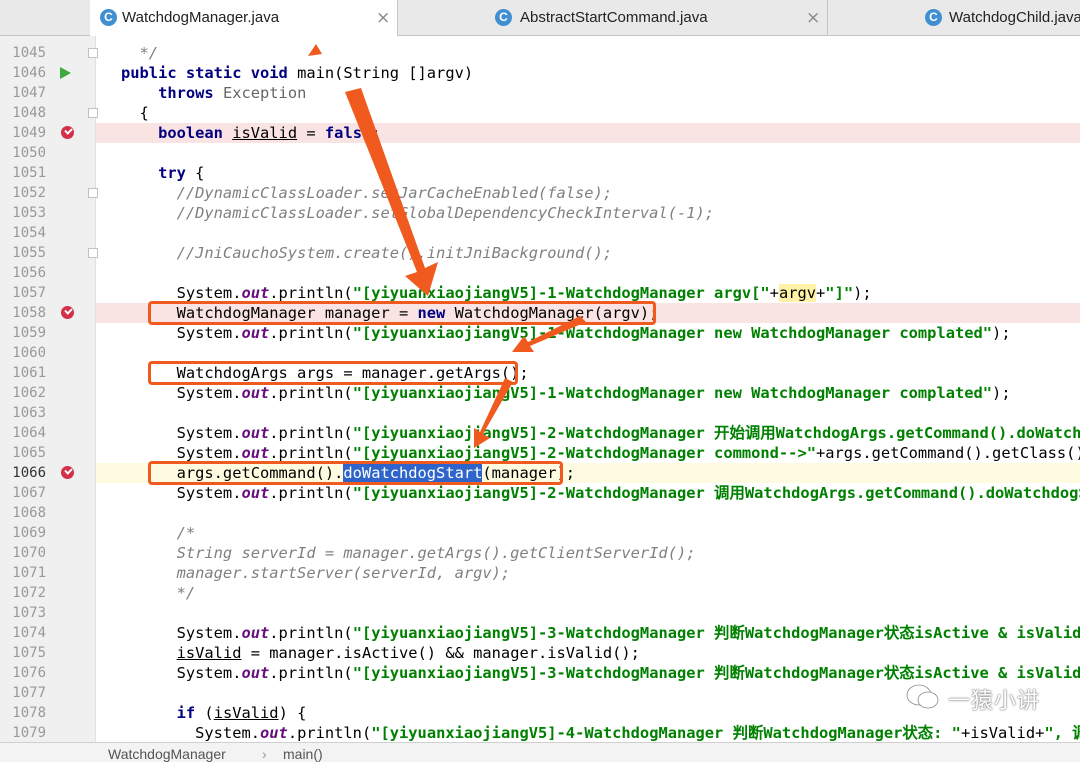 This screenshot has height=763, width=1080. What do you see at coordinates (303, 754) in the screenshot?
I see `breadcrumb-method: main()` at bounding box center [303, 754].